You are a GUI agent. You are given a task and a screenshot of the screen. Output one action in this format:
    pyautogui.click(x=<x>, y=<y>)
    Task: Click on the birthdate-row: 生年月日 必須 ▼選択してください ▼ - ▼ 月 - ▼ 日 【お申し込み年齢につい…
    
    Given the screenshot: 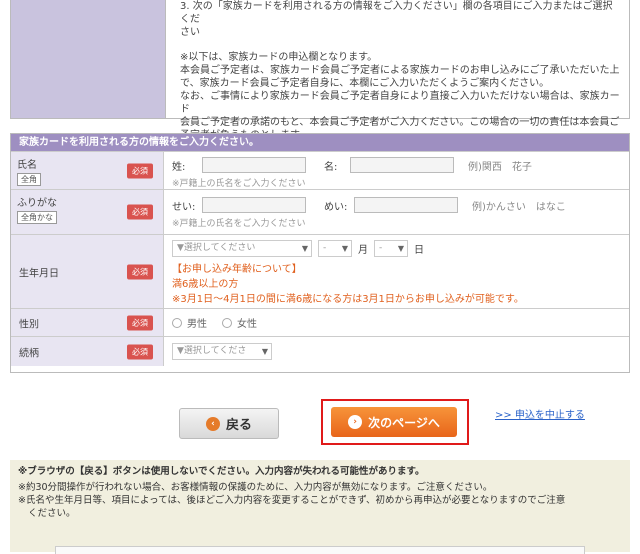 What is the action you would take?
    pyautogui.click(x=320, y=271)
    